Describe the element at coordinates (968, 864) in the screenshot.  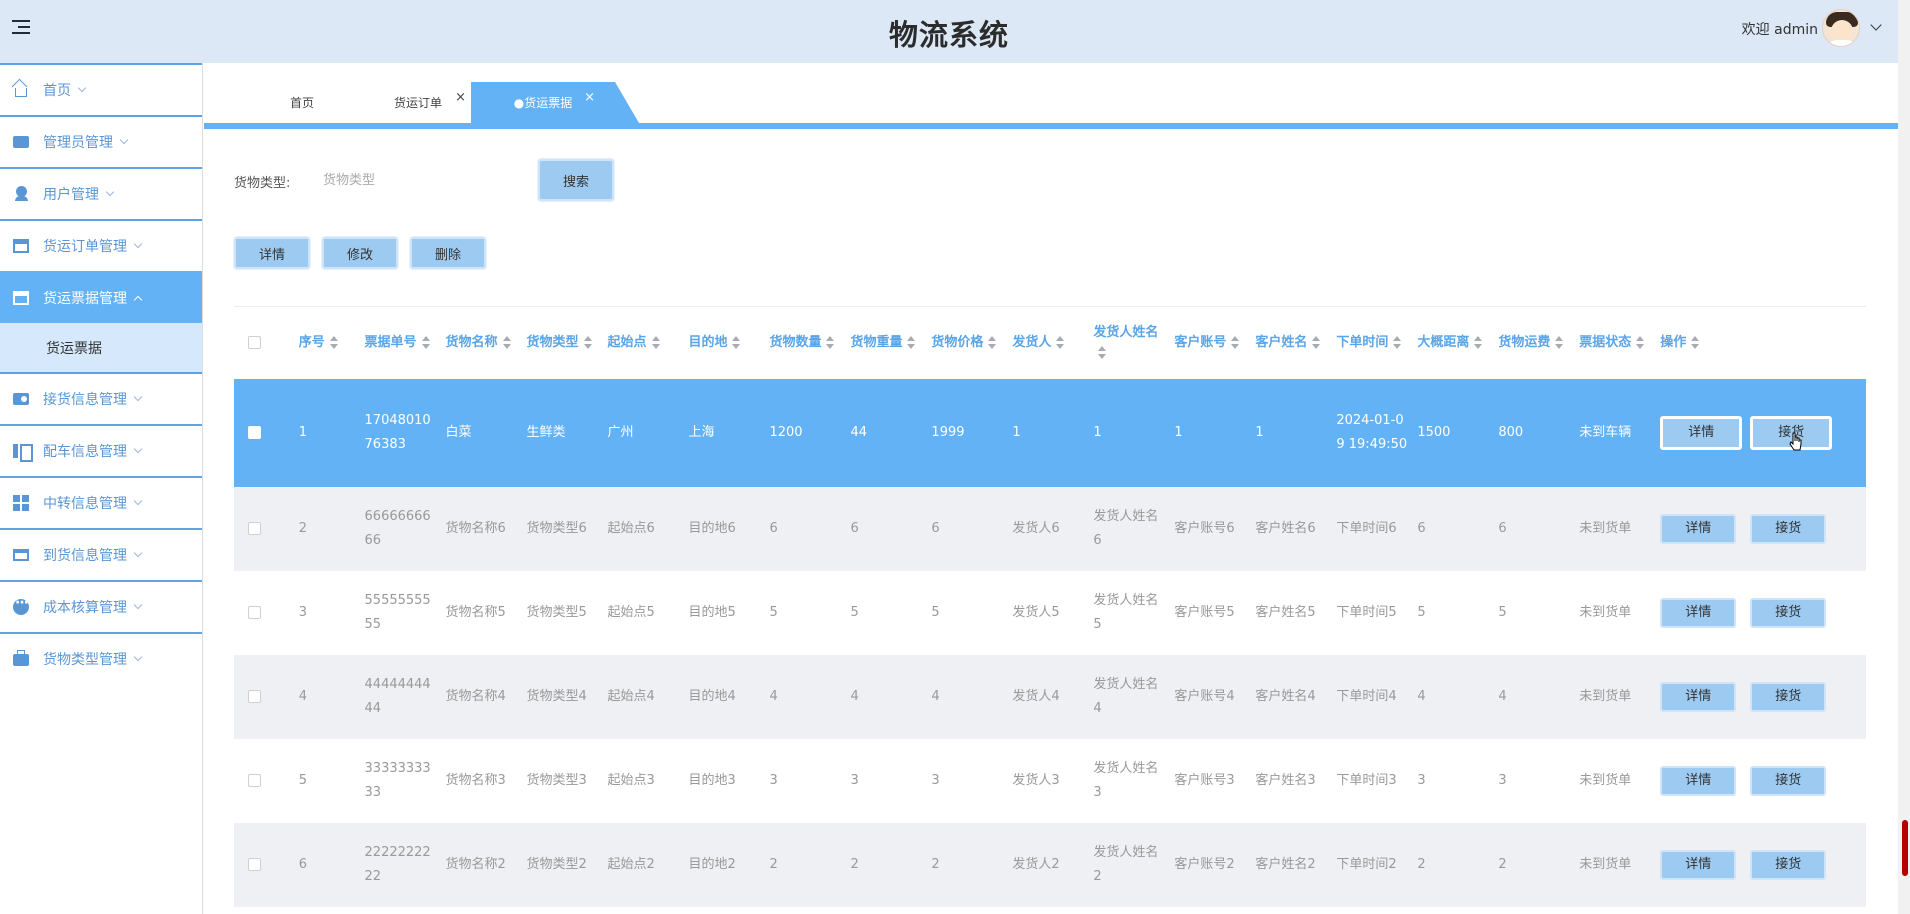
I see `table-cell: 2` at that location.